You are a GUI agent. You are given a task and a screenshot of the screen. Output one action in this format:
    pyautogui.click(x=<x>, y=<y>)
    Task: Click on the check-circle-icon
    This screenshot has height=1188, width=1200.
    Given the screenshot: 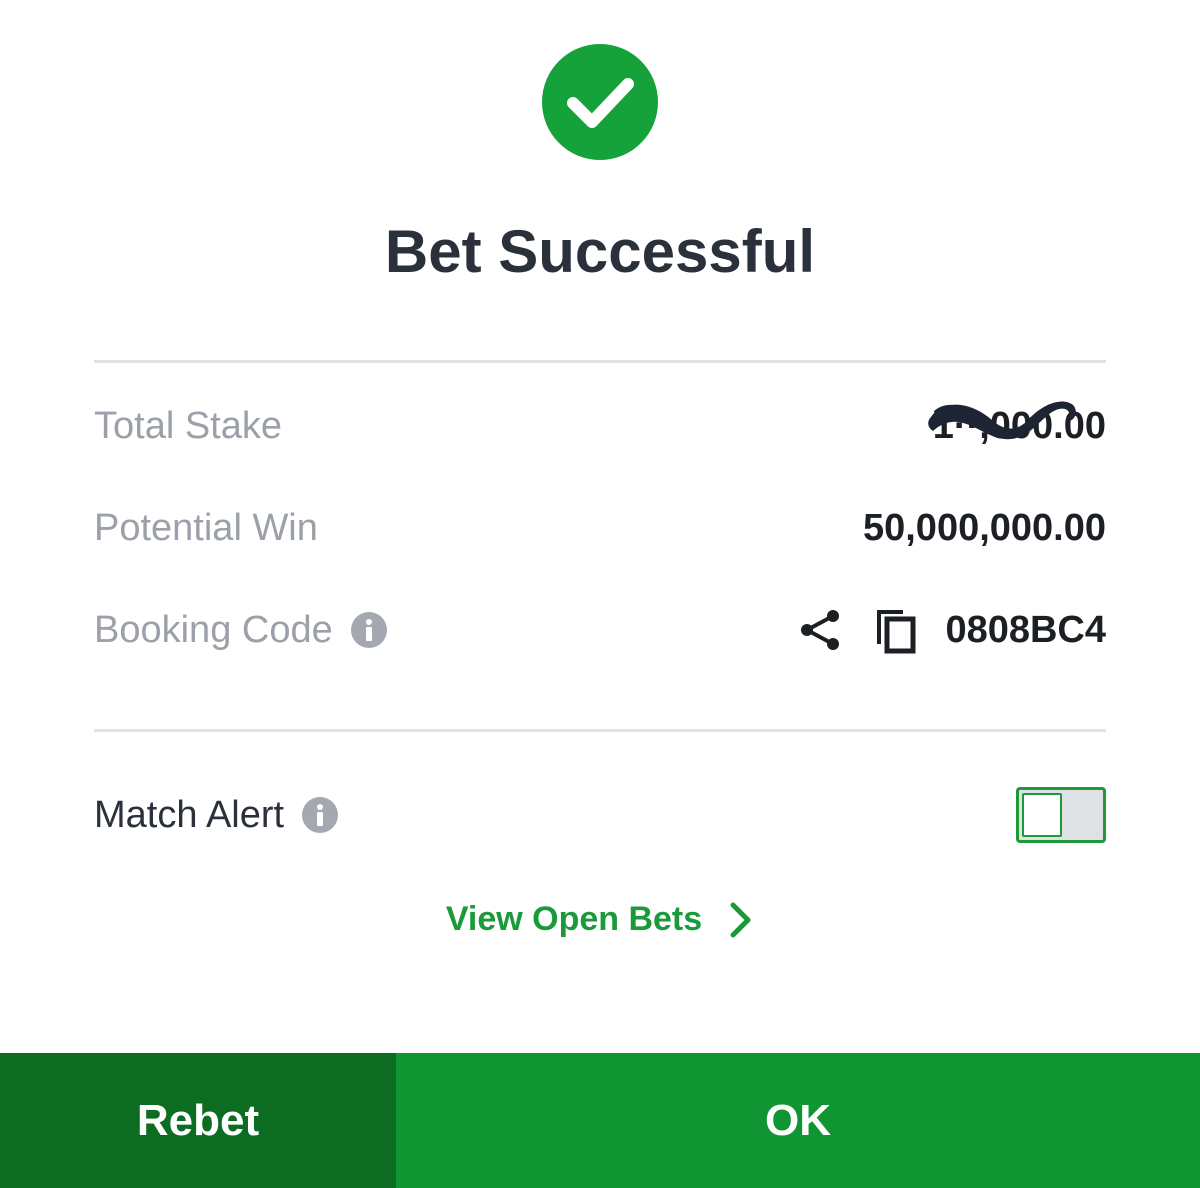 What is the action you would take?
    pyautogui.click(x=600, y=102)
    